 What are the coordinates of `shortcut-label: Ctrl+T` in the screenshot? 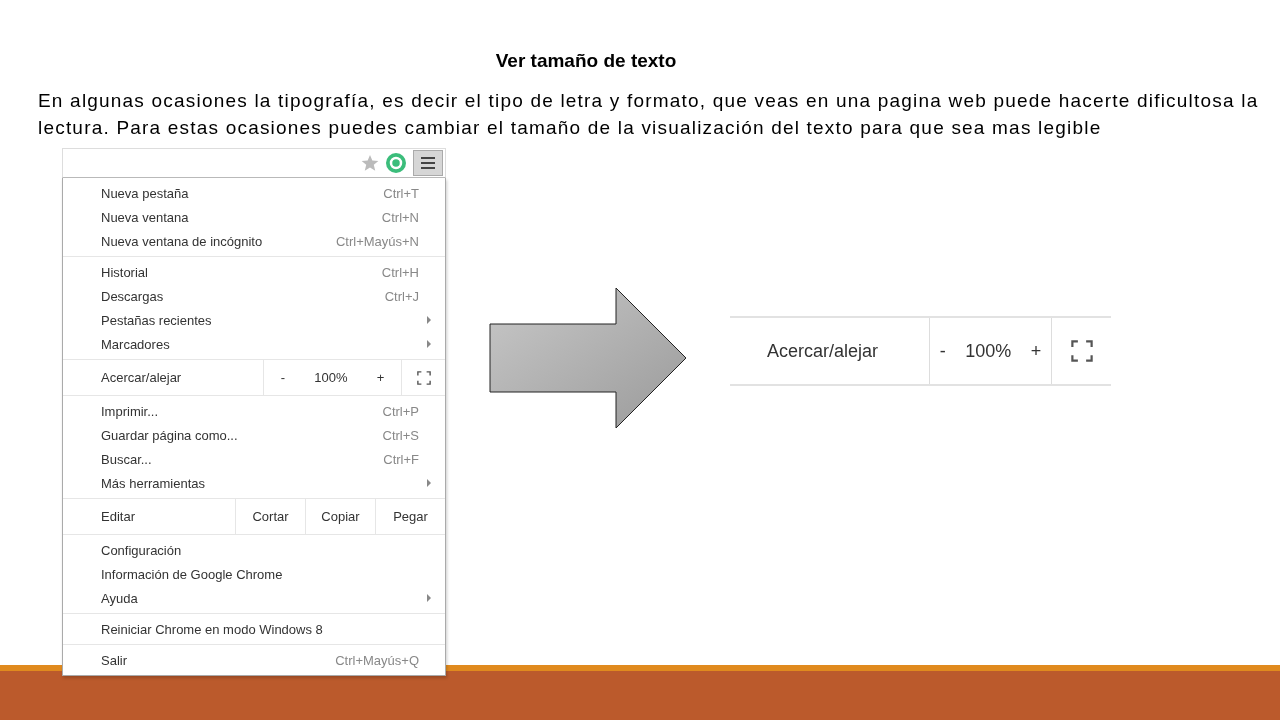 It's located at (401, 193).